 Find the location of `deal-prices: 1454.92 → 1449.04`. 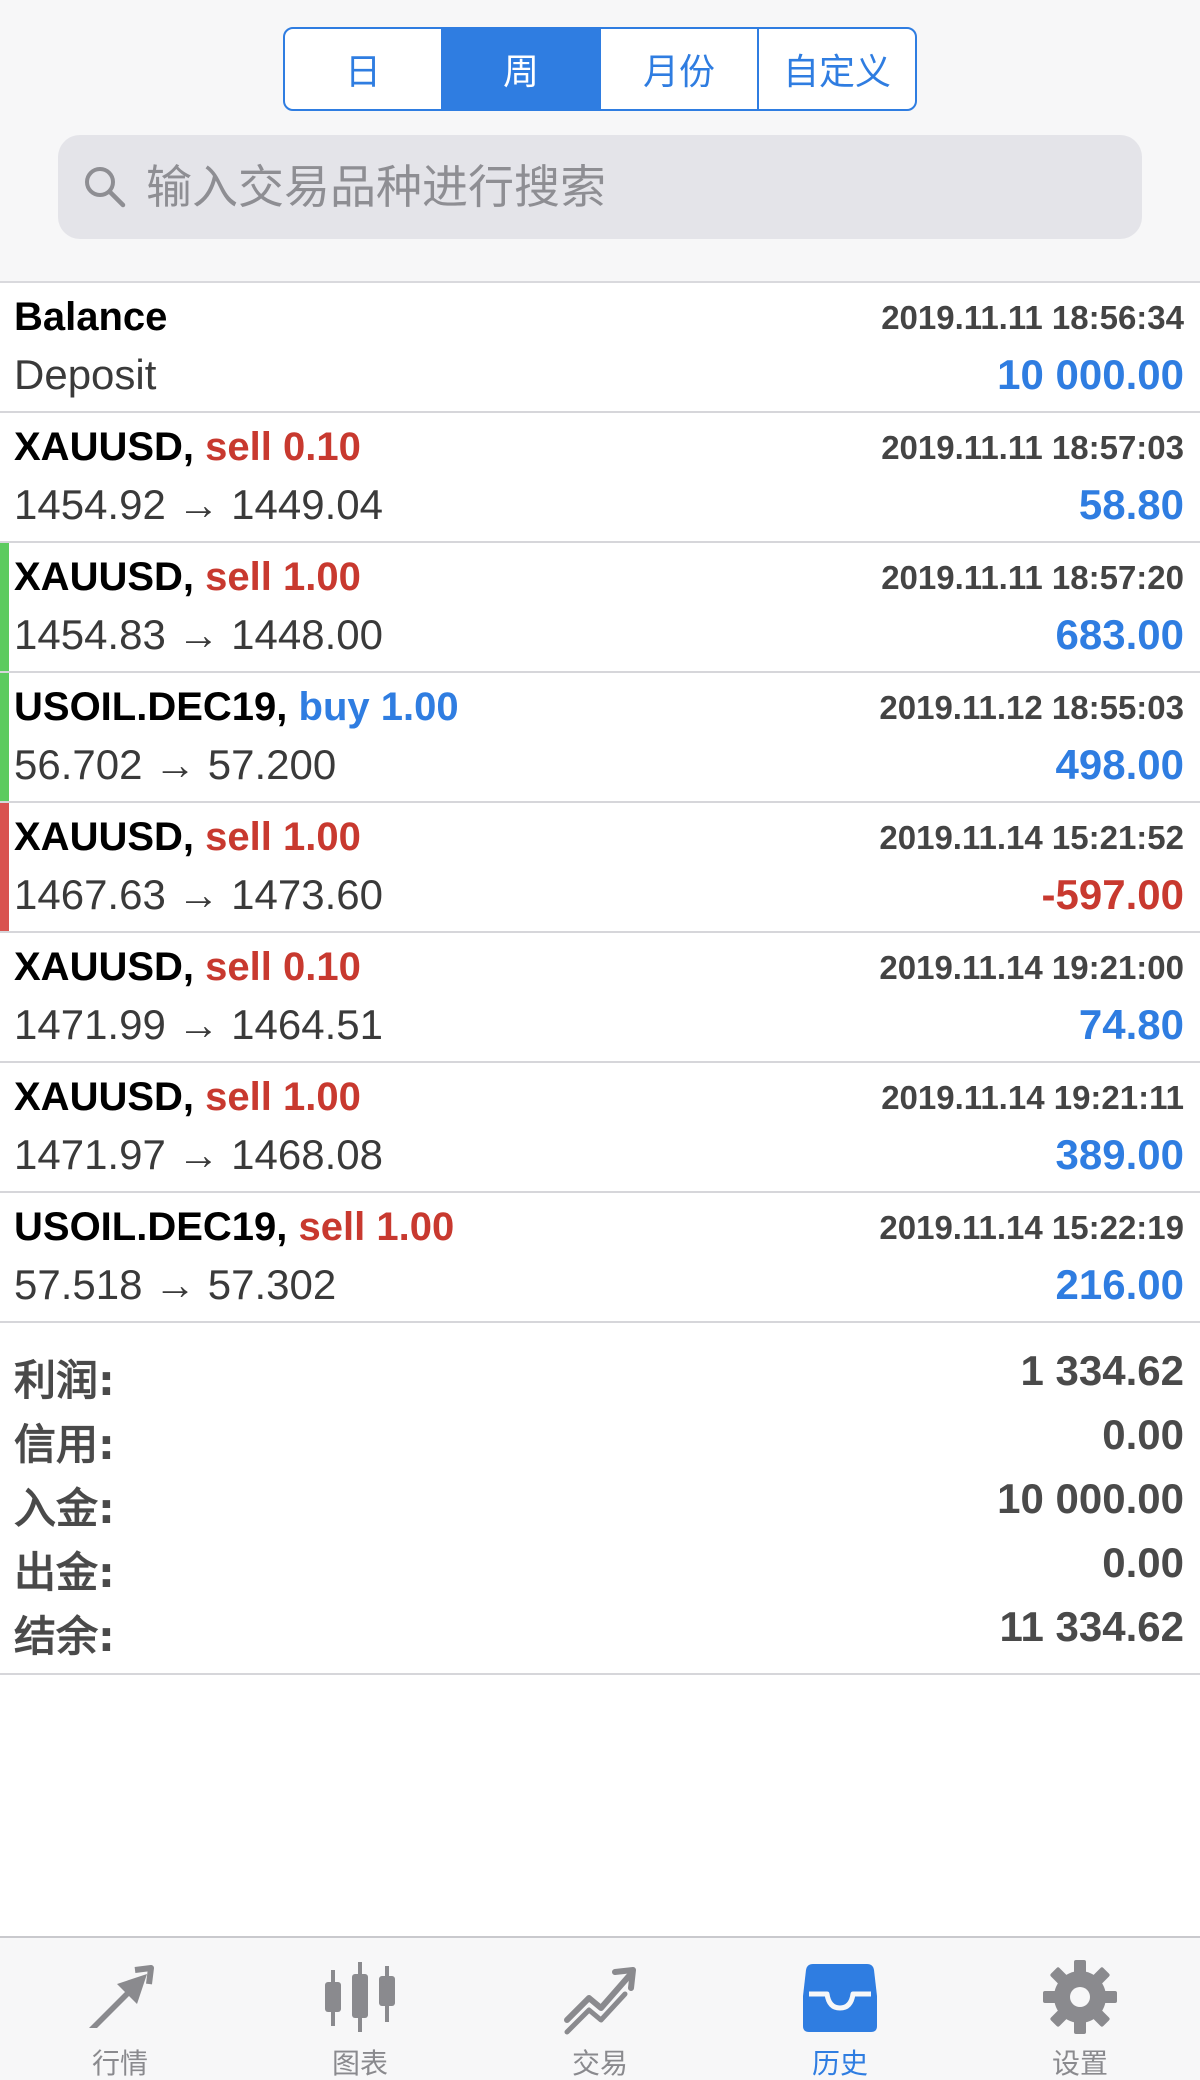

deal-prices: 1454.92 → 1449.04 is located at coordinates (198, 504).